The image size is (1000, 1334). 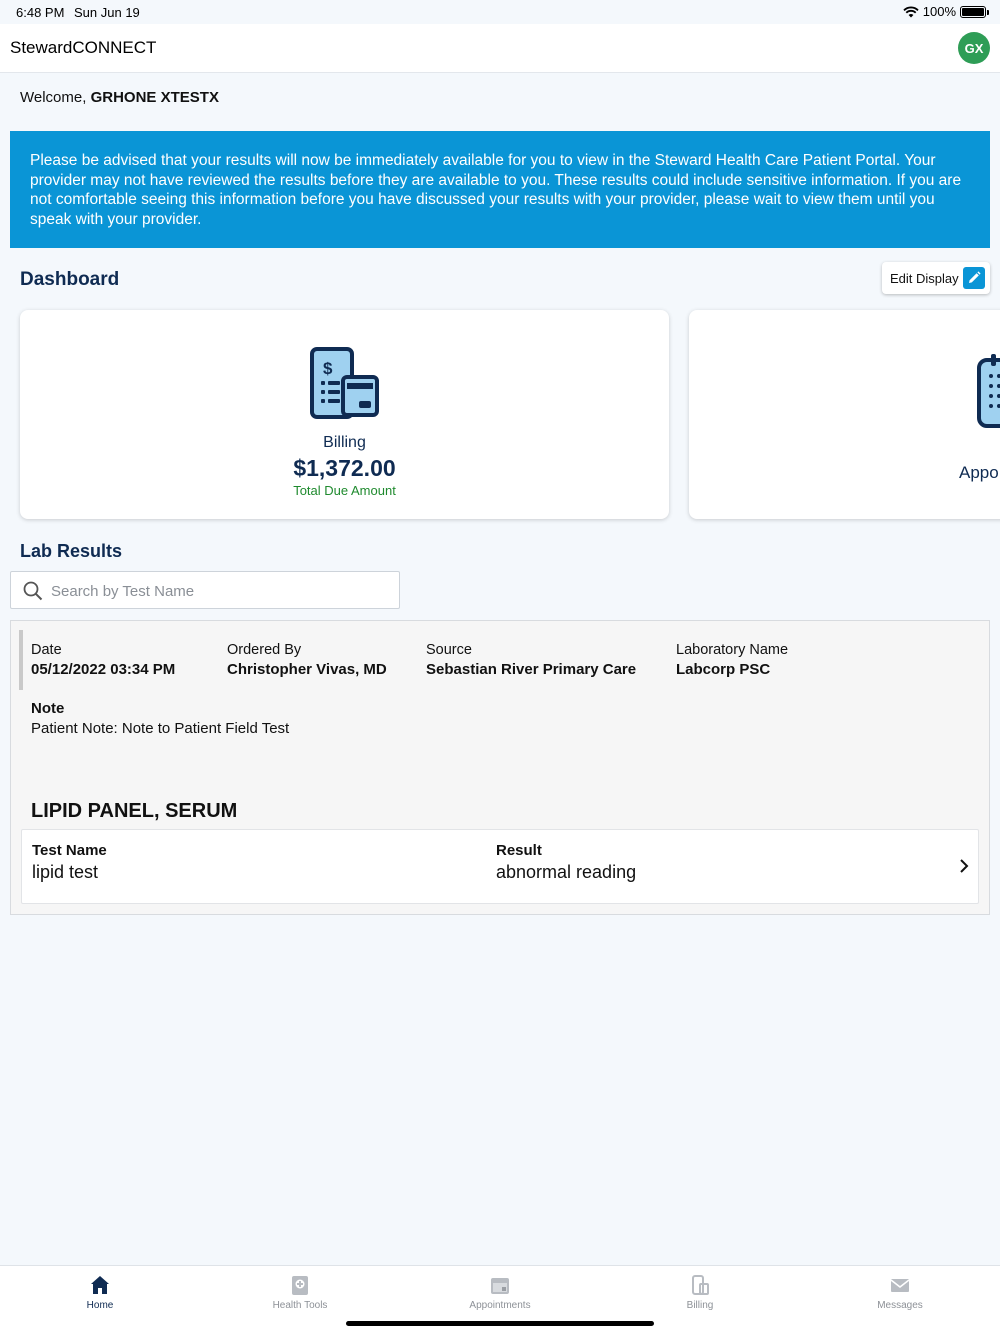 I want to click on result-ordered-label: Ordered By, so click(x=264, y=650).